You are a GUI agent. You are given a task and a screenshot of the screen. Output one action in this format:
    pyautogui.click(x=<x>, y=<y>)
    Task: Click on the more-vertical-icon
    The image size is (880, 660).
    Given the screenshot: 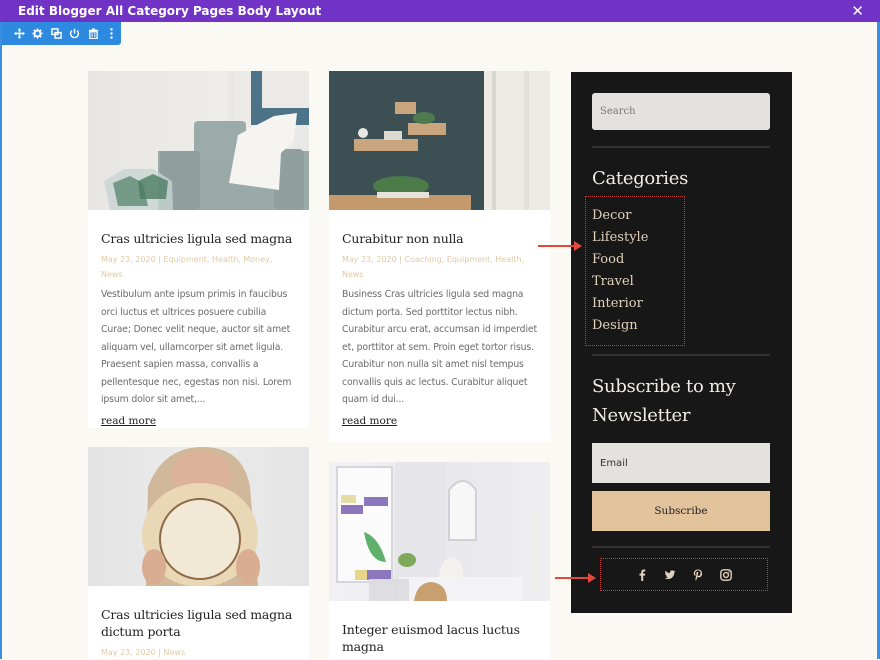 What is the action you would take?
    pyautogui.click(x=111, y=33)
    